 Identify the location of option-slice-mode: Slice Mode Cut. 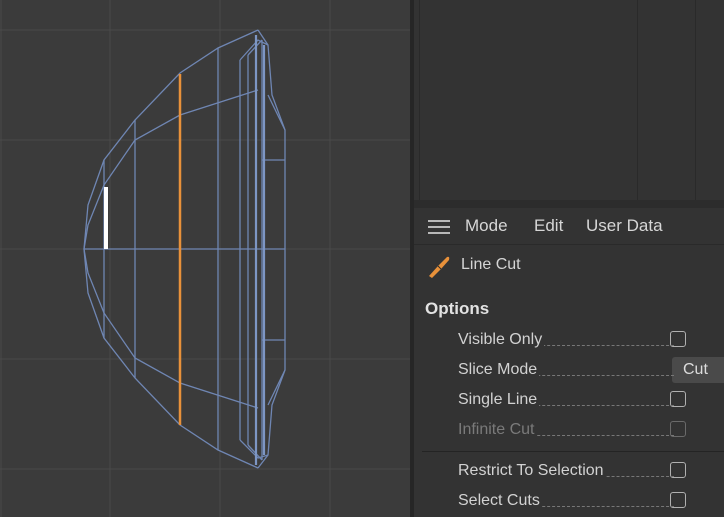
(591, 370).